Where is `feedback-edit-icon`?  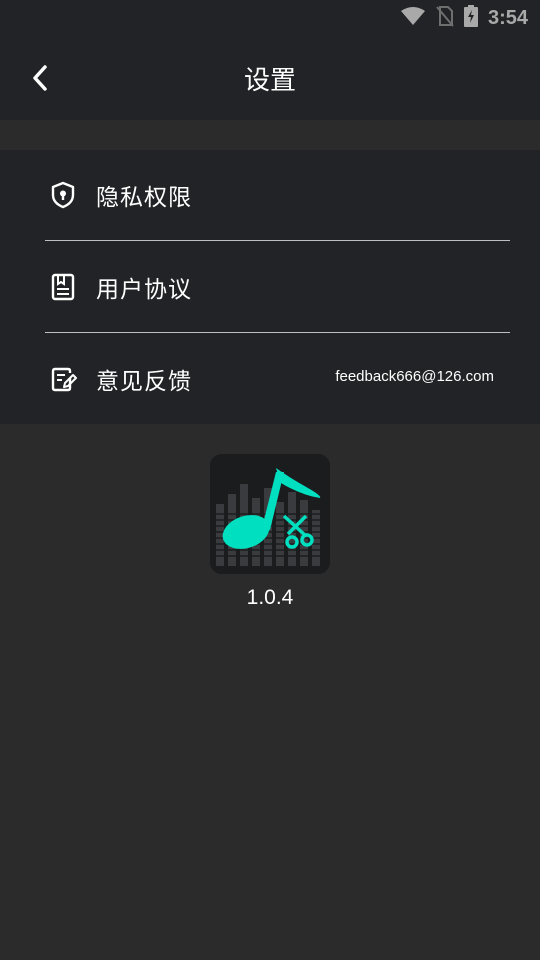 feedback-edit-icon is located at coordinates (63, 379).